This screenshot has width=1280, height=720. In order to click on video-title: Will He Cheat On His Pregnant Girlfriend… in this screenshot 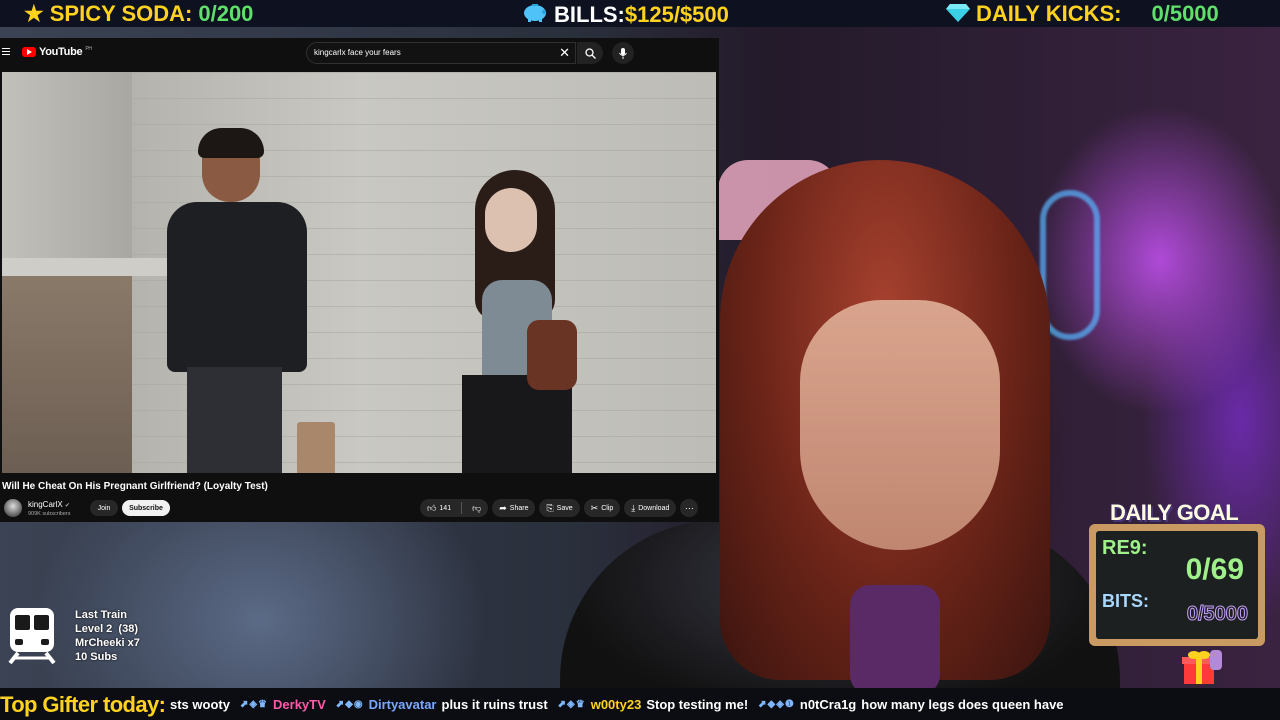, I will do `click(135, 486)`.